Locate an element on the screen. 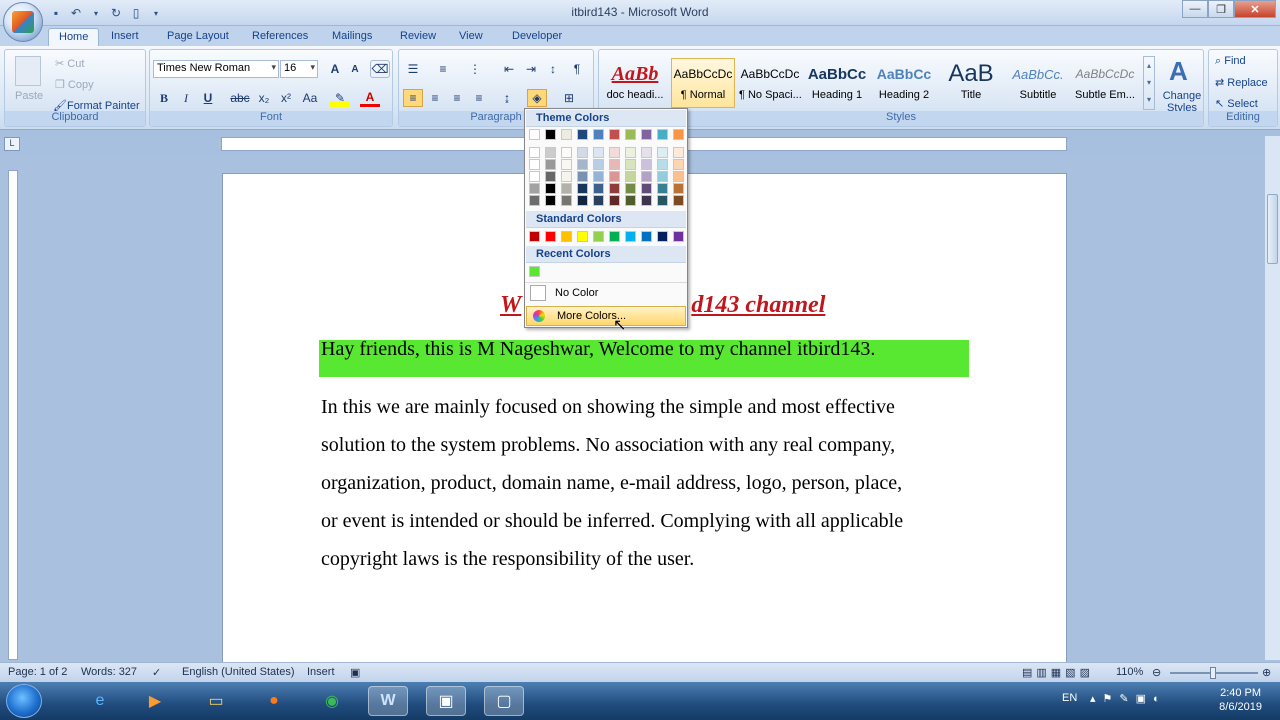  line-spacing-icon: ↨ is located at coordinates (507, 98).